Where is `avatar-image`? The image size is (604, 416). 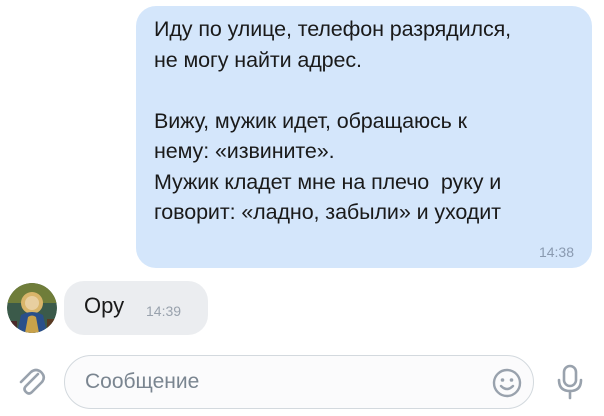
avatar-image is located at coordinates (32, 308).